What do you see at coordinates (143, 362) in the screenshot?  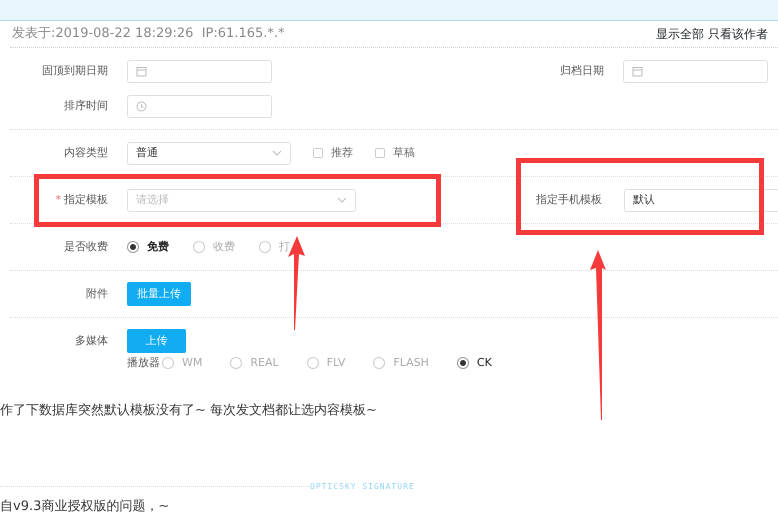 I see `player-label: 播放器` at bounding box center [143, 362].